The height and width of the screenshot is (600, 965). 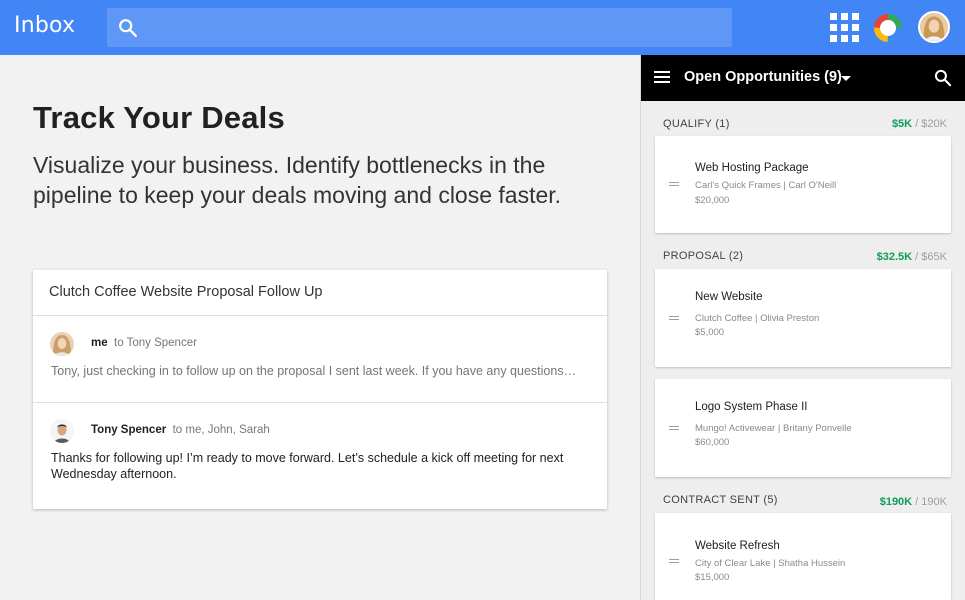 I want to click on recipients: to Tony Spencer, so click(x=155, y=343).